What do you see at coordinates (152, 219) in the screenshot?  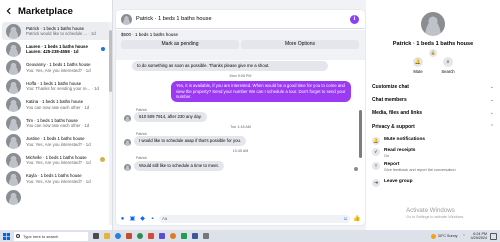 I see `gif-icon: ▪` at bounding box center [152, 219].